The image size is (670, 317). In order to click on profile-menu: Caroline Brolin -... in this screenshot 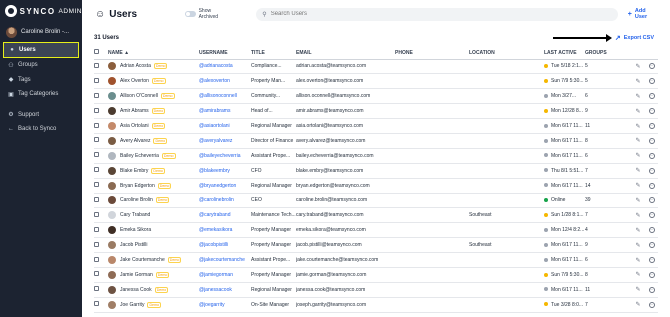, I will do `click(41, 32)`.